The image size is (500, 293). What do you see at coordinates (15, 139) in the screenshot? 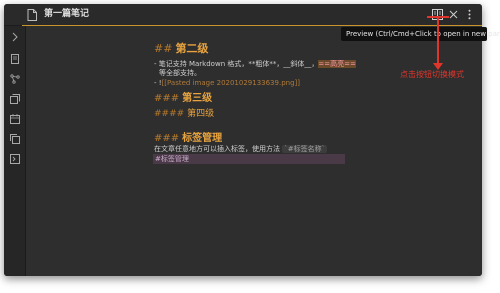
I see `copy-icon` at bounding box center [15, 139].